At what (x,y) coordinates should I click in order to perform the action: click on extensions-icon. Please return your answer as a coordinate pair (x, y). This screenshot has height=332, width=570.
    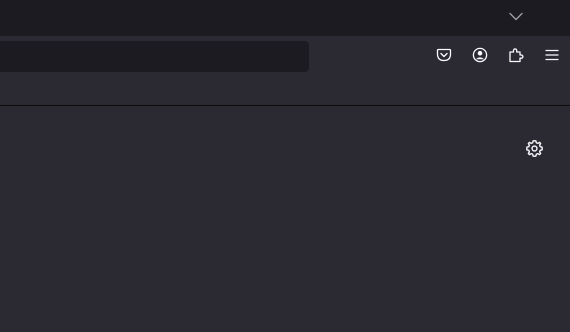
    Looking at the image, I should click on (516, 55).